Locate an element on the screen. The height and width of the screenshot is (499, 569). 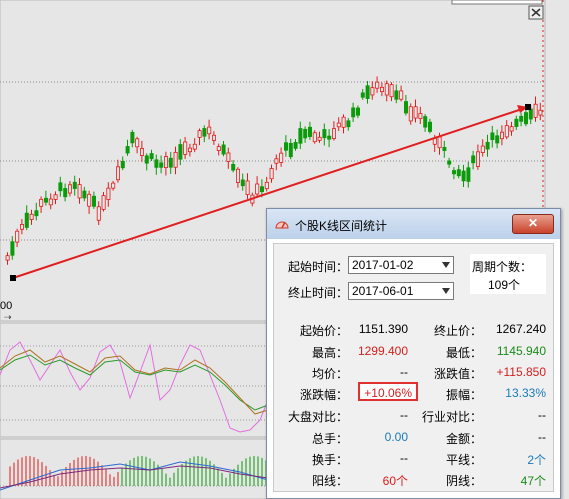
period-count-label: 周期个数： is located at coordinates (502, 267).